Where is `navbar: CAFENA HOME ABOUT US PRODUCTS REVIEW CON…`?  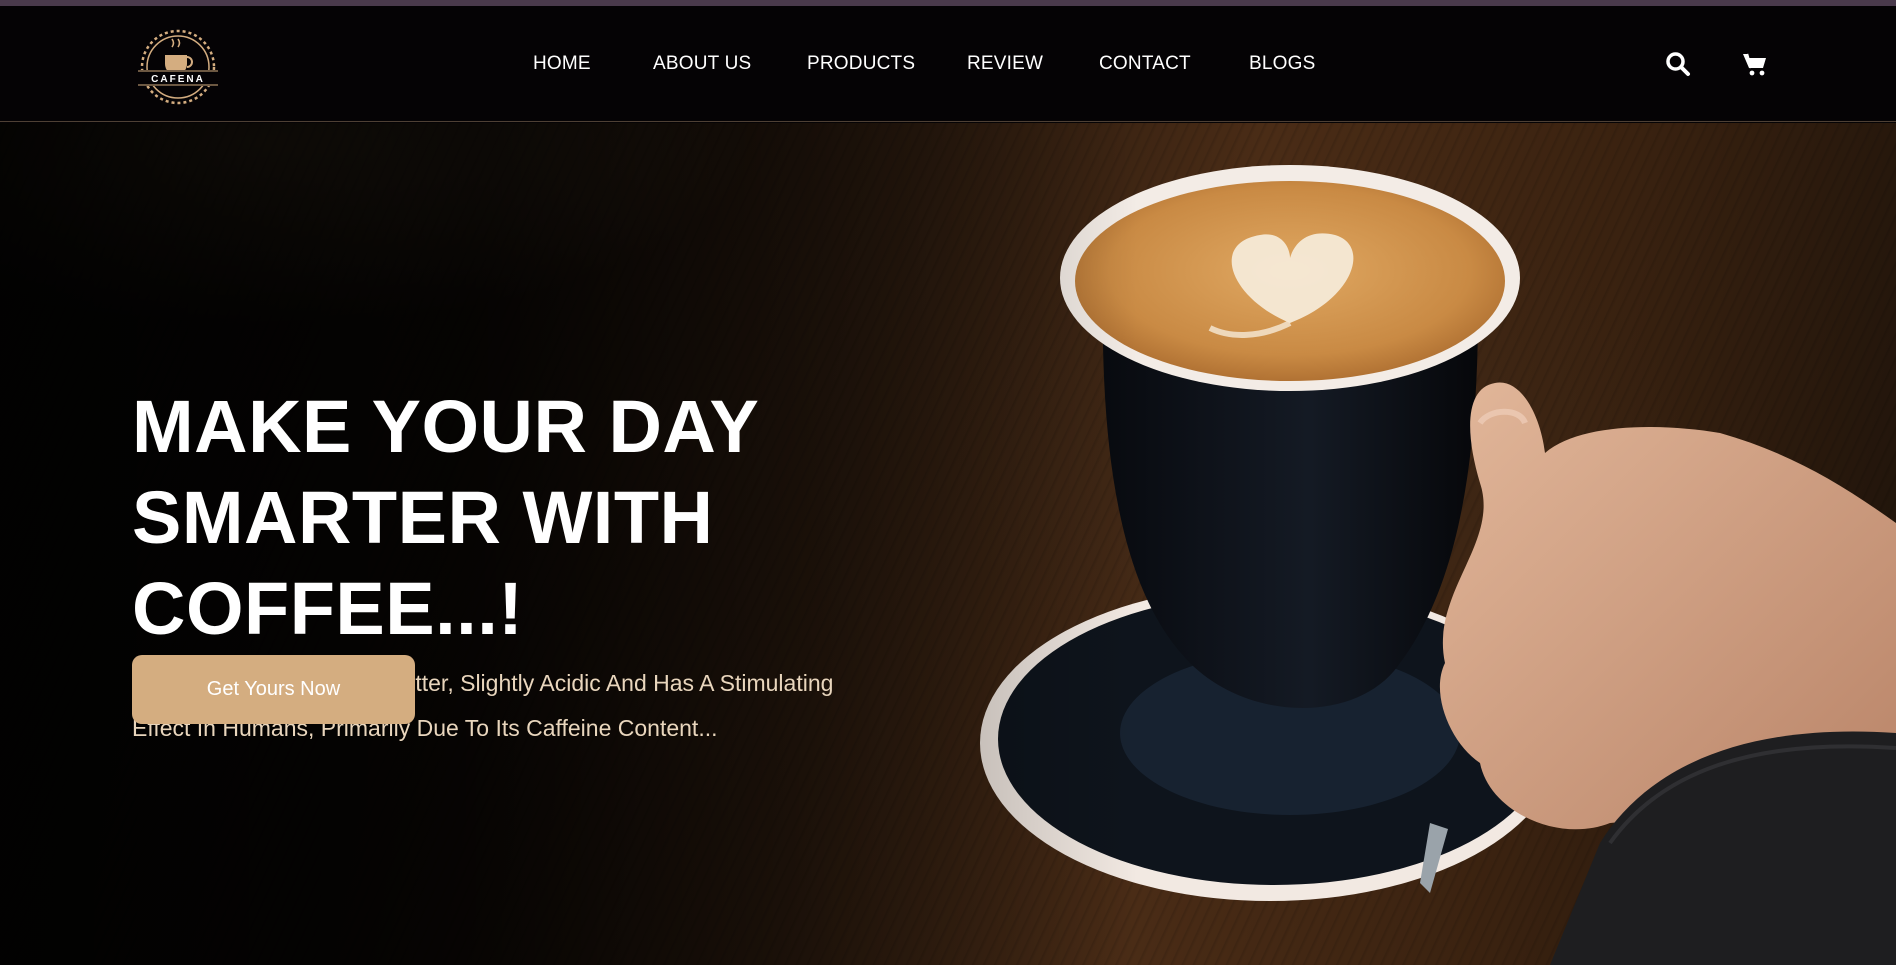
navbar: CAFENA HOME ABOUT US PRODUCTS REVIEW CON… is located at coordinates (948, 64).